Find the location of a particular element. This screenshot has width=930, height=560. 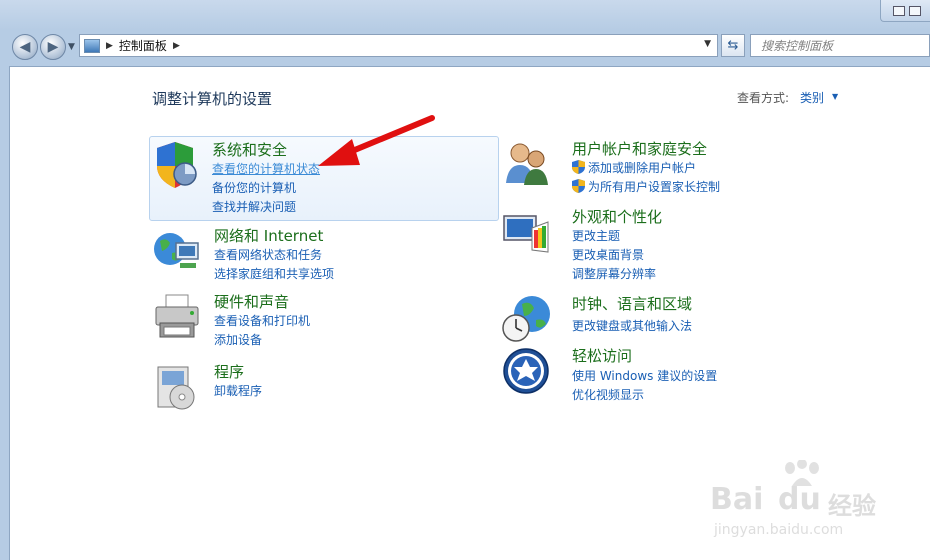

control-panel-icon is located at coordinates (92, 45).